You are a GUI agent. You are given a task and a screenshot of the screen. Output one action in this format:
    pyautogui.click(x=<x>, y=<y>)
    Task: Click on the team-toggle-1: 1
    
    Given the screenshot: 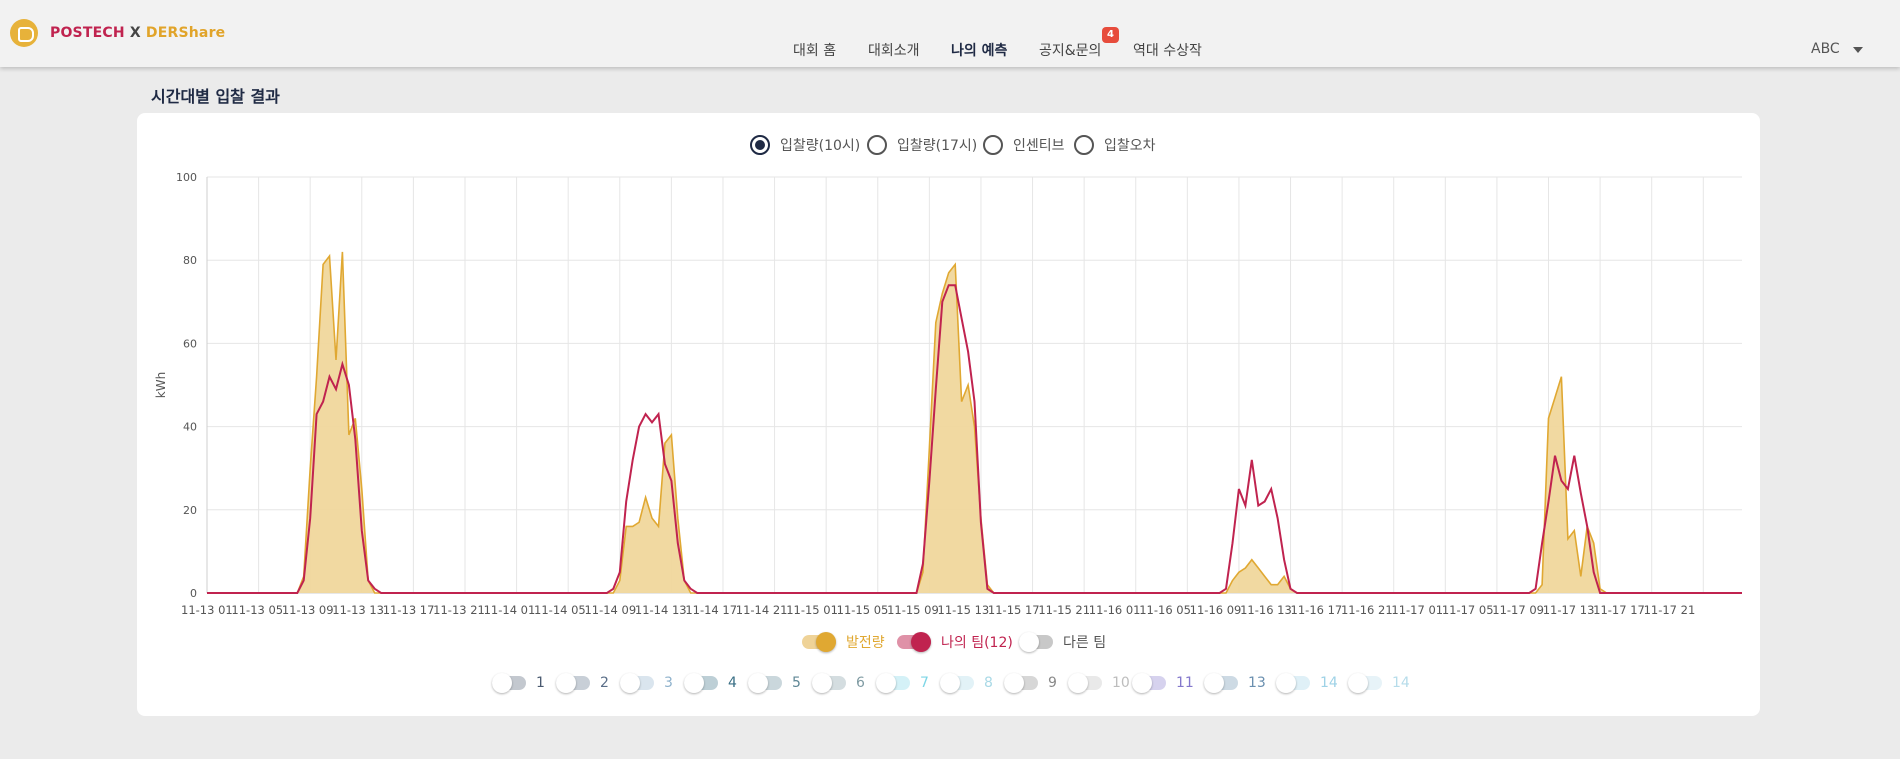 What is the action you would take?
    pyautogui.click(x=518, y=683)
    